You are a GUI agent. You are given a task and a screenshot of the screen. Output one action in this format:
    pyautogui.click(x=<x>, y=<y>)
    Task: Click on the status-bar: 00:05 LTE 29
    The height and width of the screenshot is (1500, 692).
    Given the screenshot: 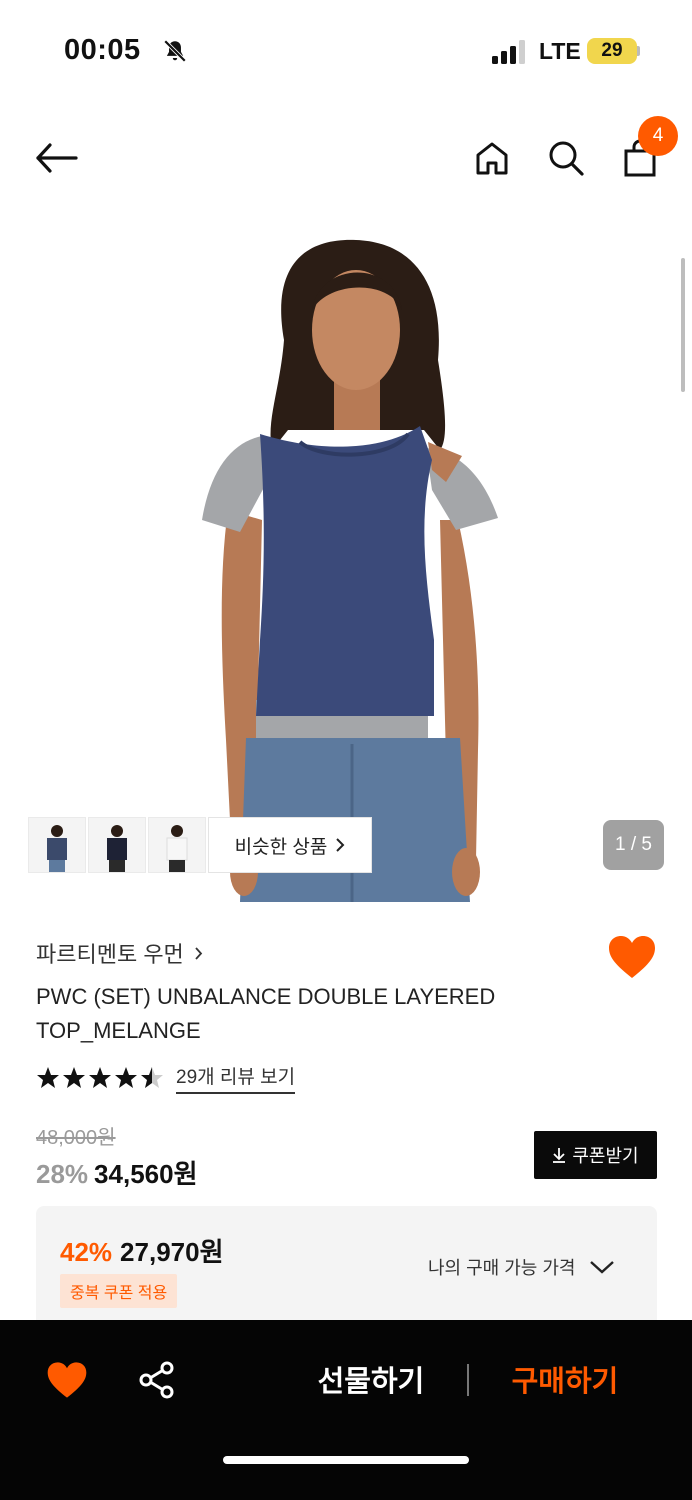 What is the action you would take?
    pyautogui.click(x=346, y=50)
    